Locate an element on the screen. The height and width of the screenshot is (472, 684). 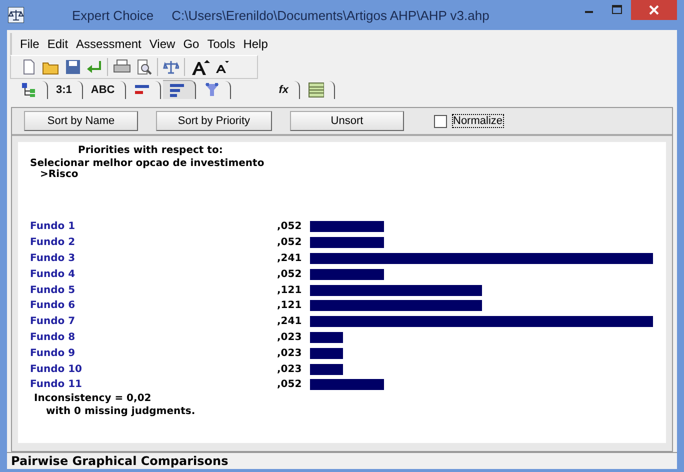
close-icon is located at coordinates (654, 10).